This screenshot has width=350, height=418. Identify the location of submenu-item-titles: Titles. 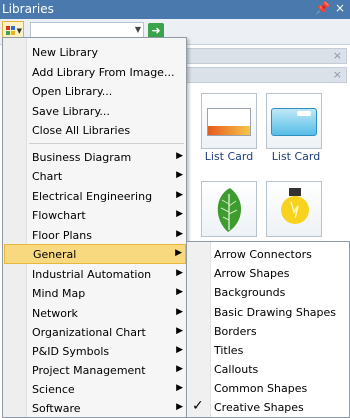
(268, 350).